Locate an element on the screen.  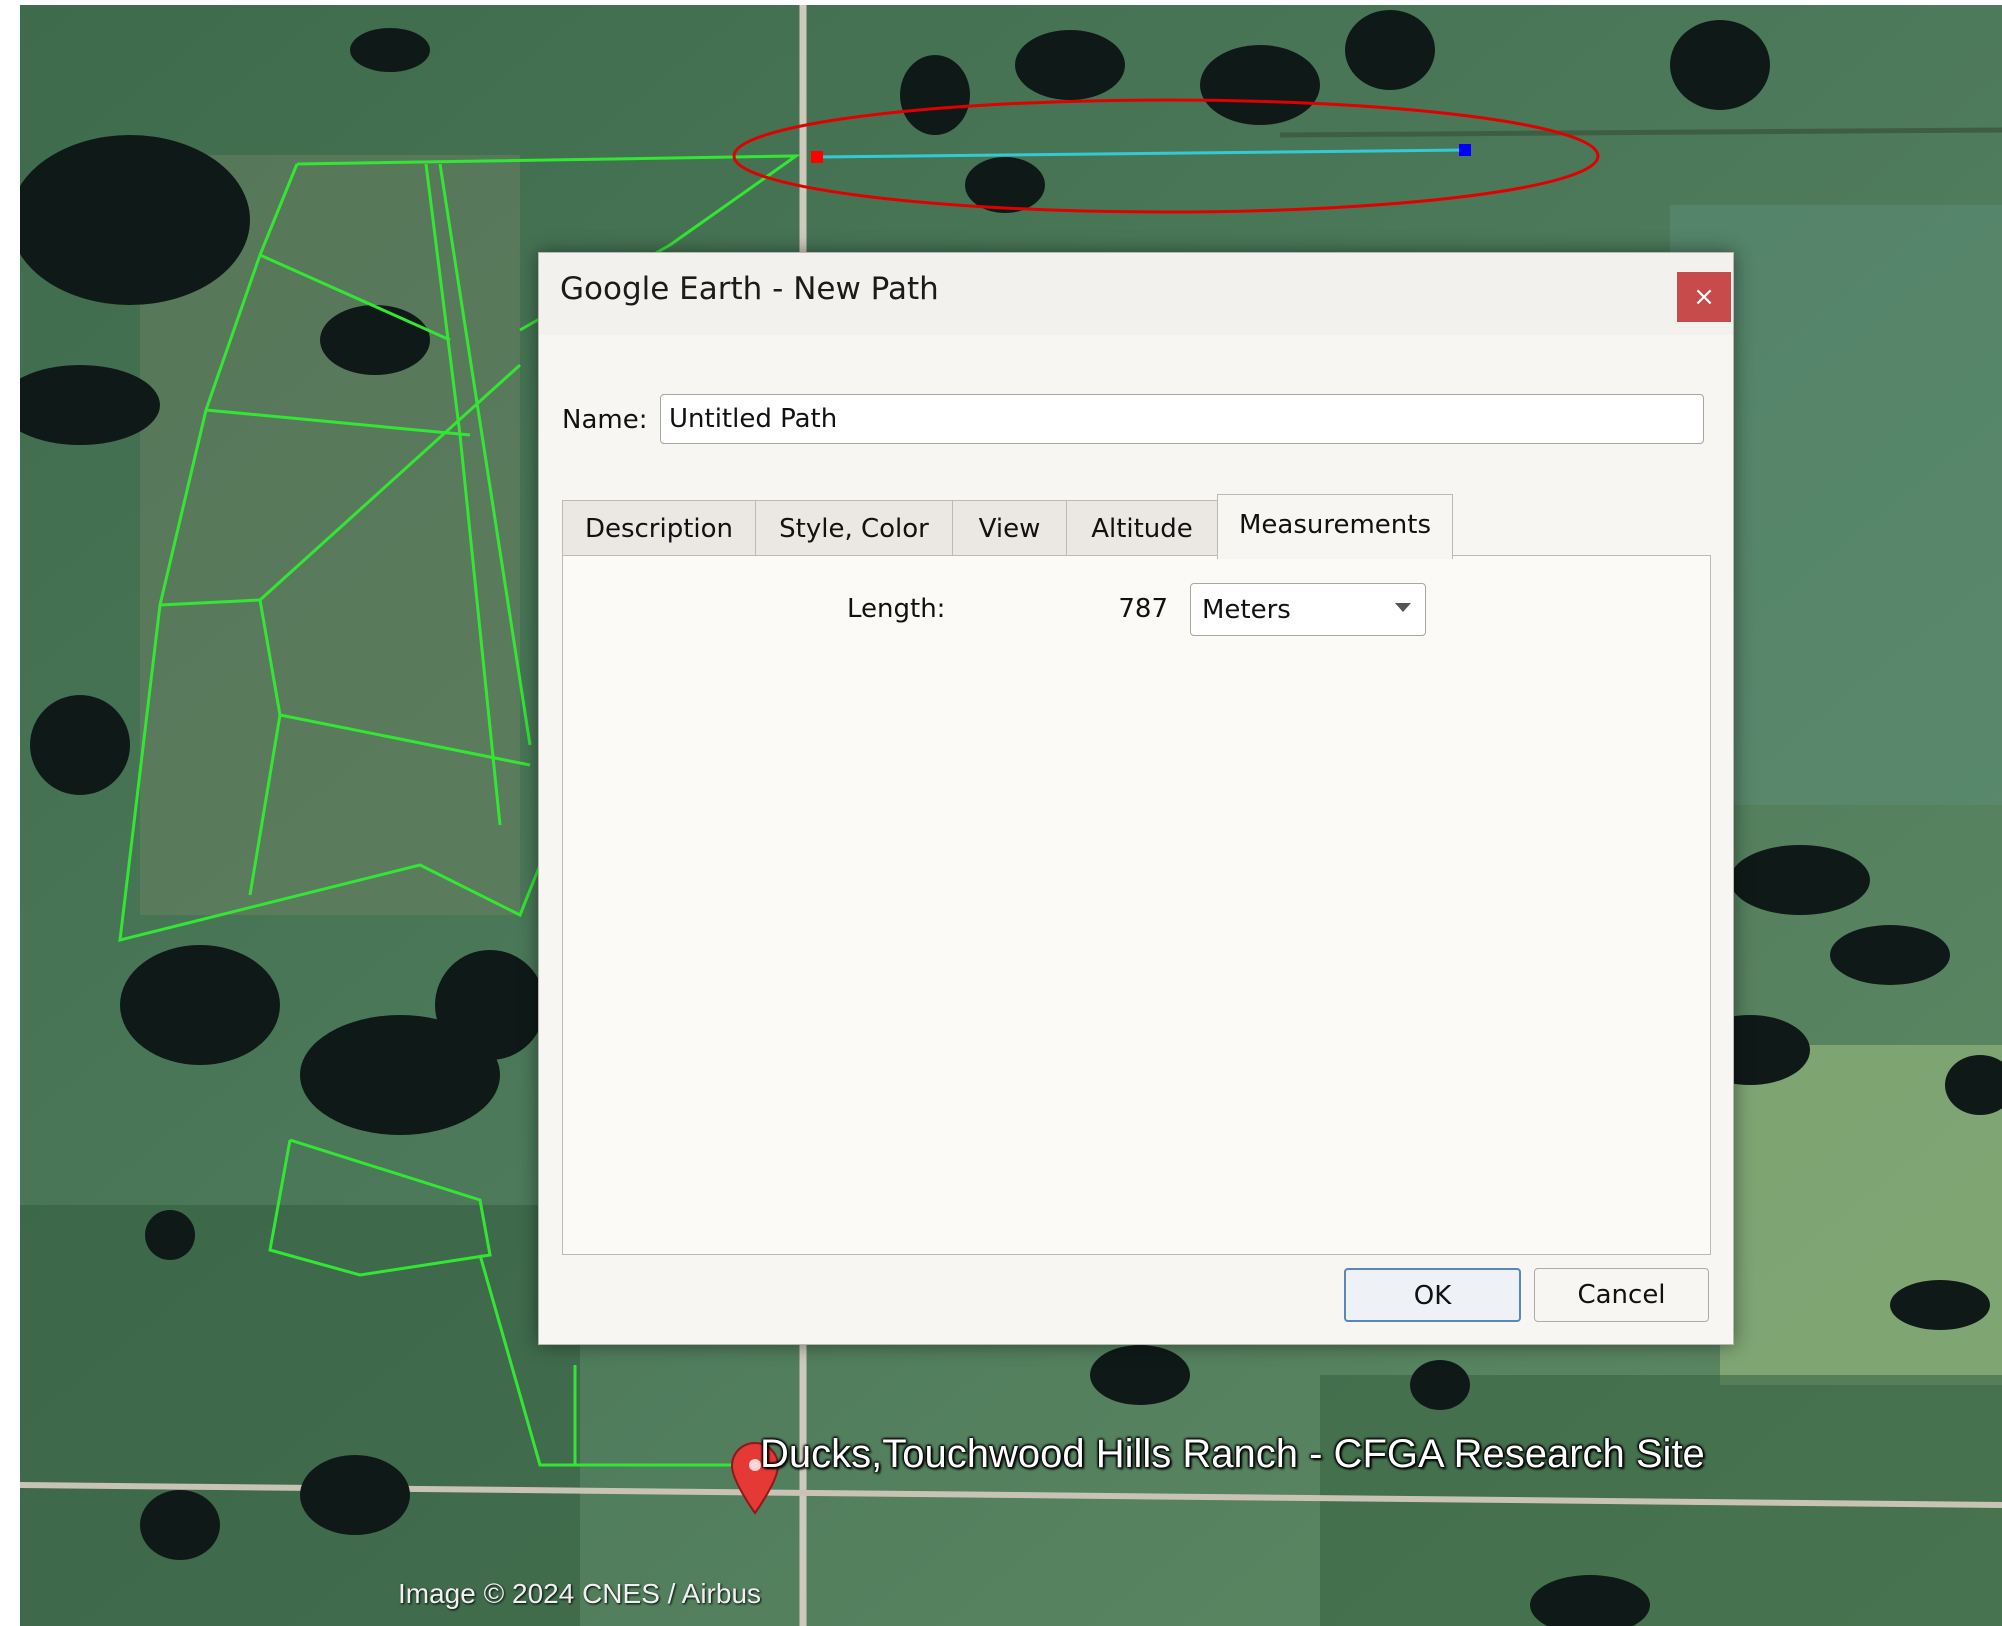
field-patch is located at coordinates (300, 1415).